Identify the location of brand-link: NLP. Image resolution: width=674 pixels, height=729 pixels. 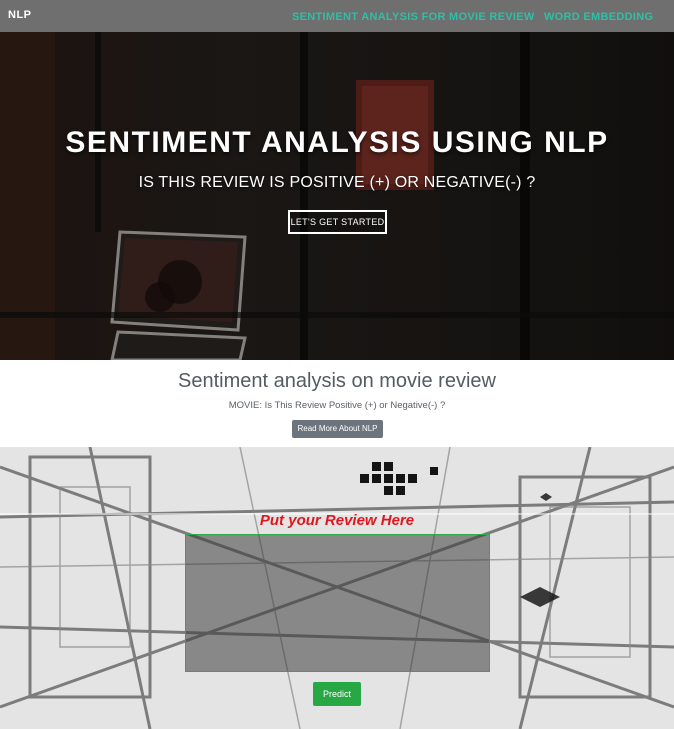
(20, 15).